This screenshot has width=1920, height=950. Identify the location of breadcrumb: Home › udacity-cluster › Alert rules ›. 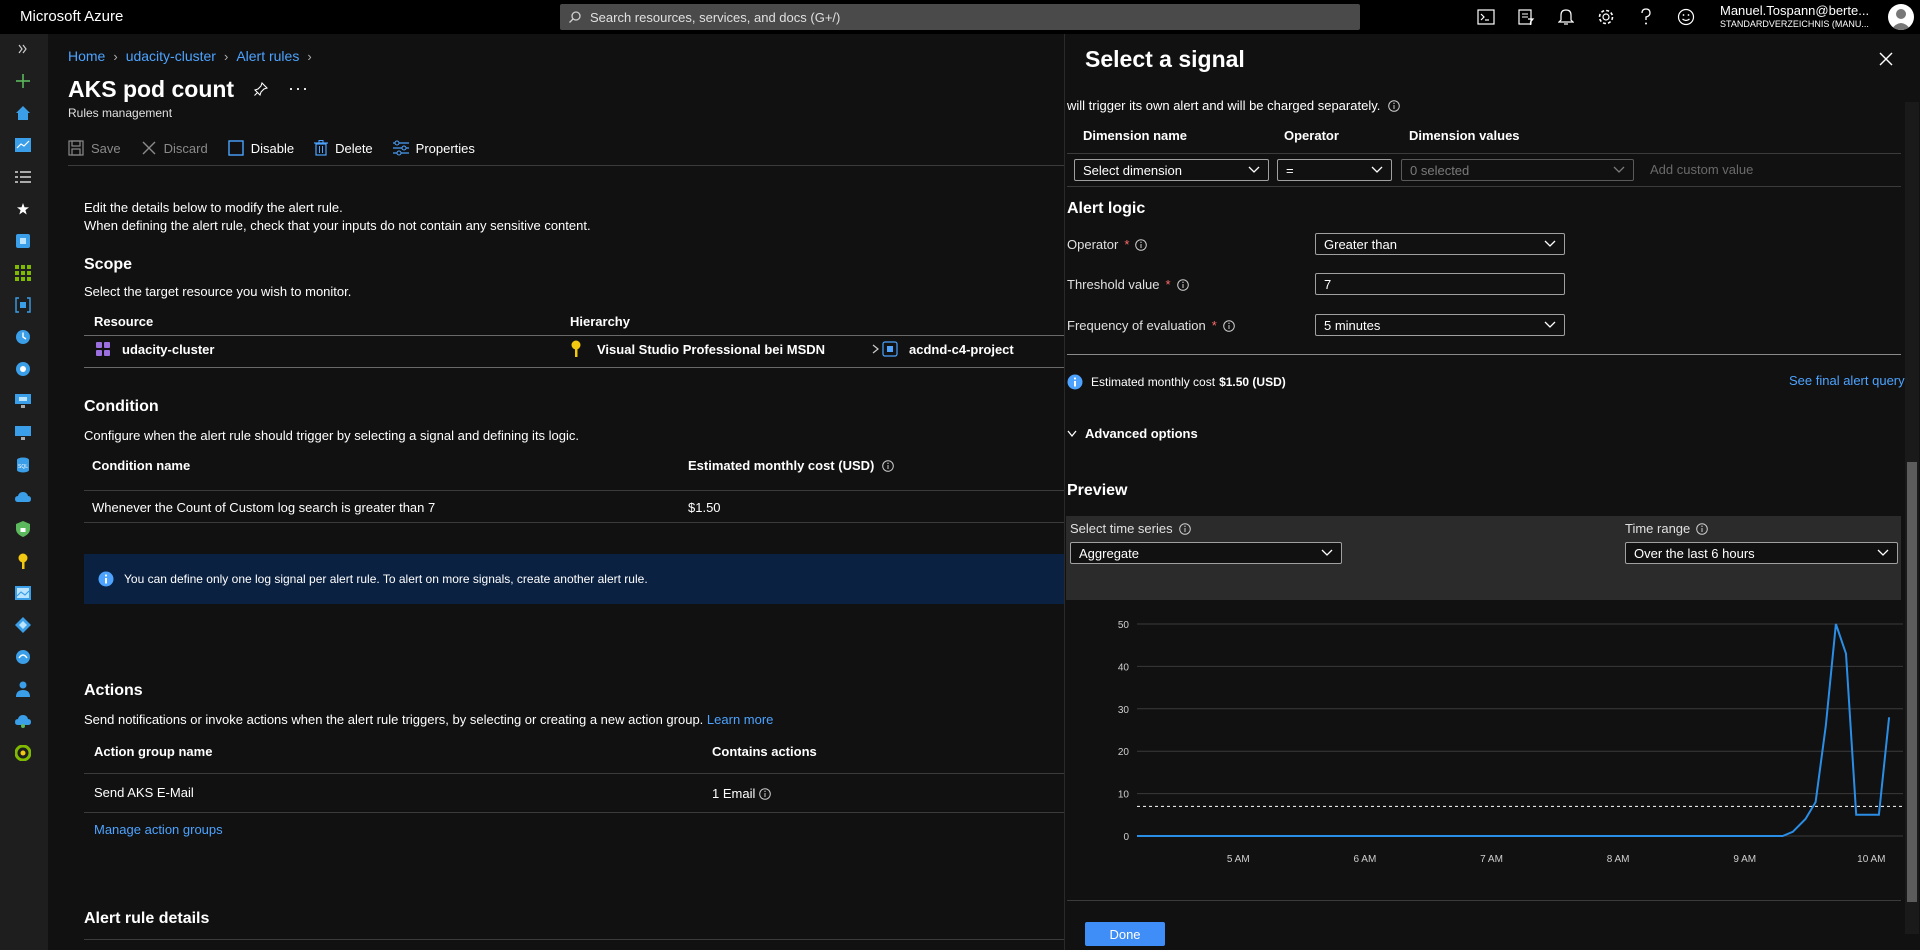
(190, 56).